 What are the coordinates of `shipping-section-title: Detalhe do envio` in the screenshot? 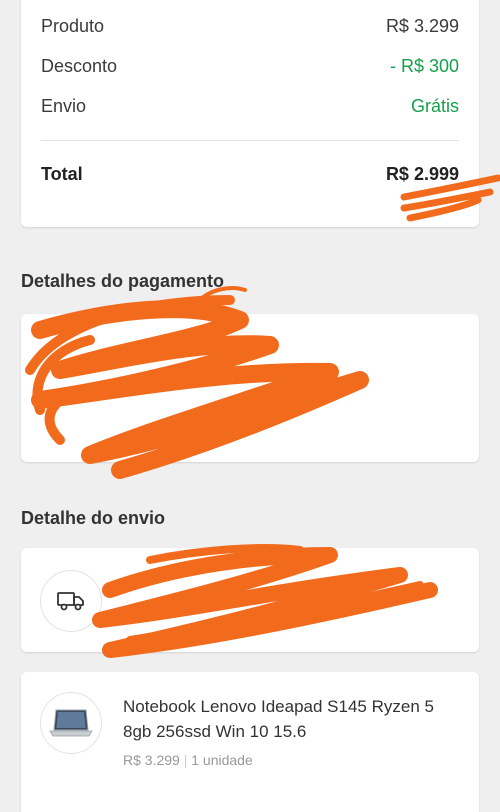 It's located at (93, 518).